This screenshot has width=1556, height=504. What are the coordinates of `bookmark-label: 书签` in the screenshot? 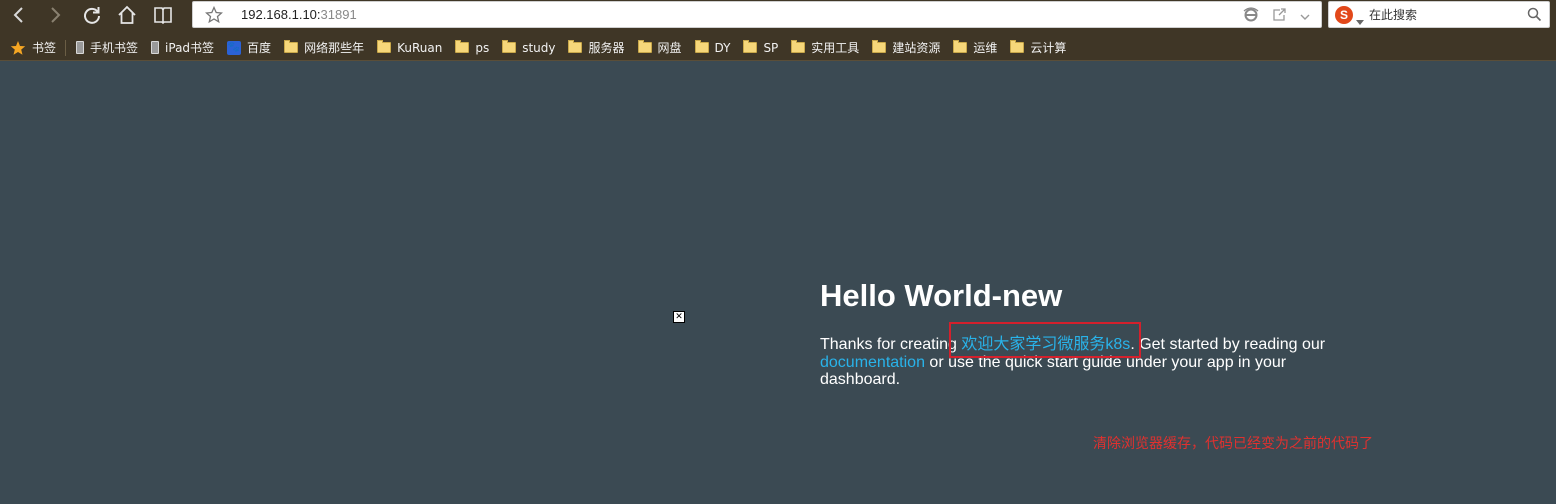 It's located at (44, 48).